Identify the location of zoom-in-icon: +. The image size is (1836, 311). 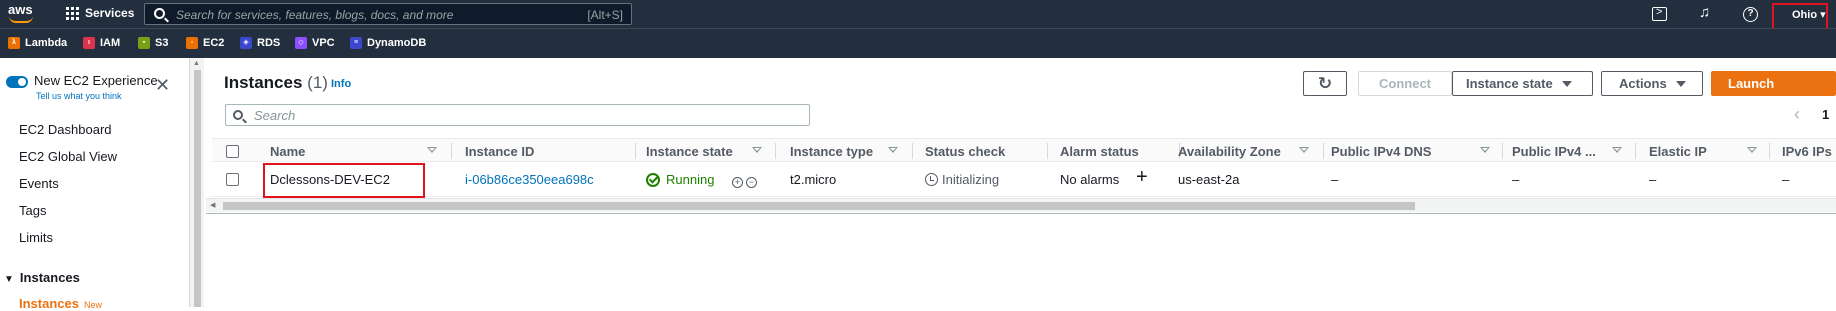
(738, 182).